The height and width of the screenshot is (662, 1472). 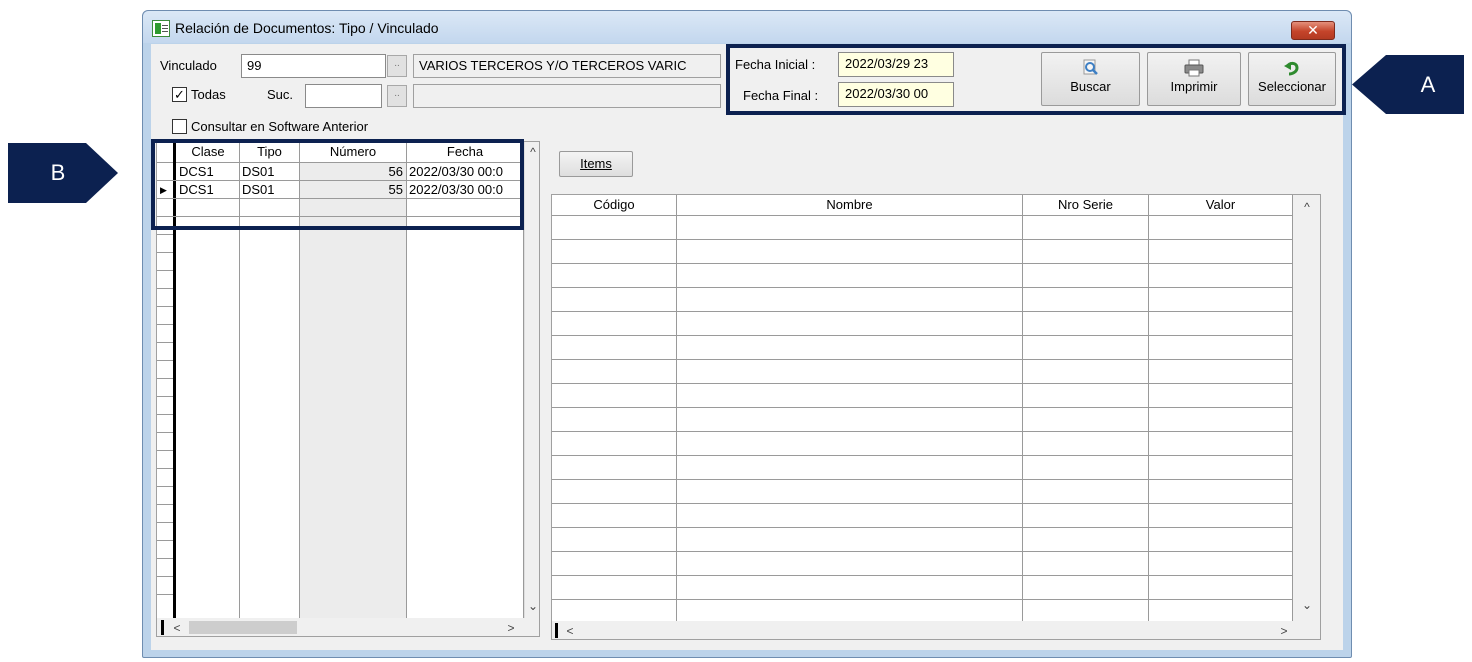 What do you see at coordinates (313, 66) in the screenshot?
I see `vinculado-input: 99` at bounding box center [313, 66].